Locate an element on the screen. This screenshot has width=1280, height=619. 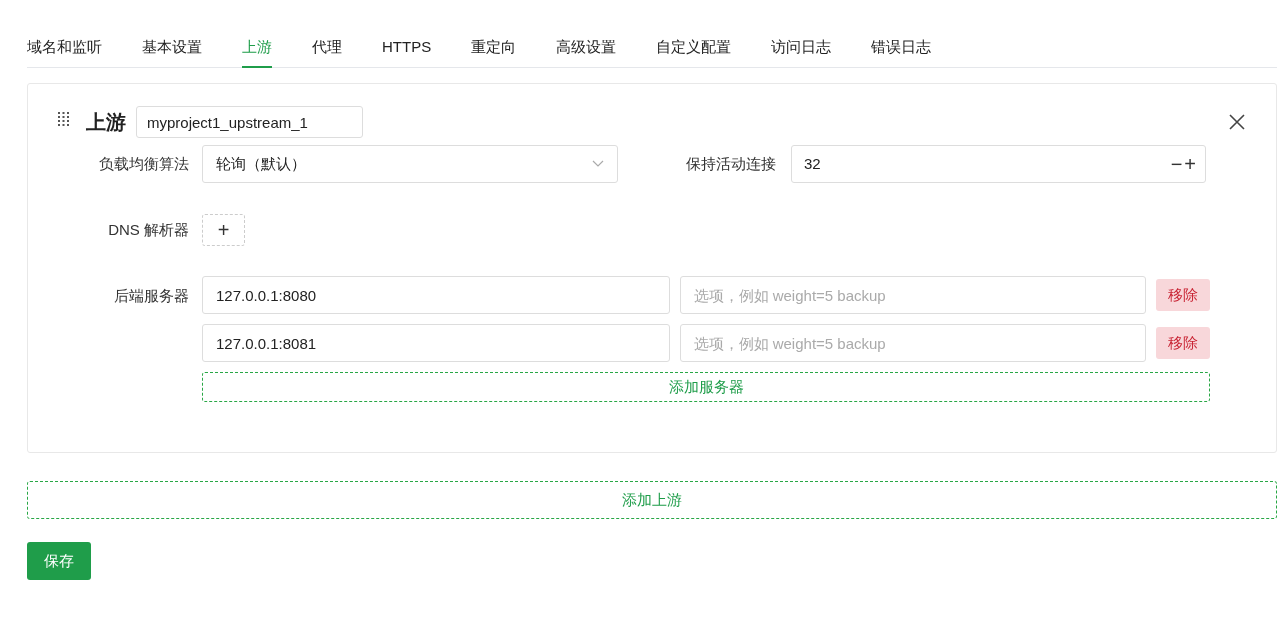
field-label: 负载均衡算法 is located at coordinates (144, 163).